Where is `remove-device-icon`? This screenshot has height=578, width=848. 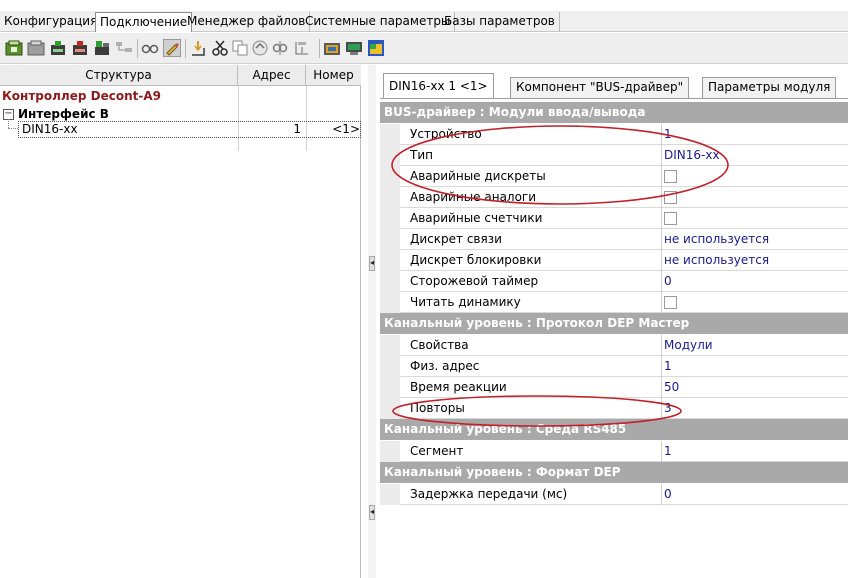
remove-device-icon is located at coordinates (80, 48).